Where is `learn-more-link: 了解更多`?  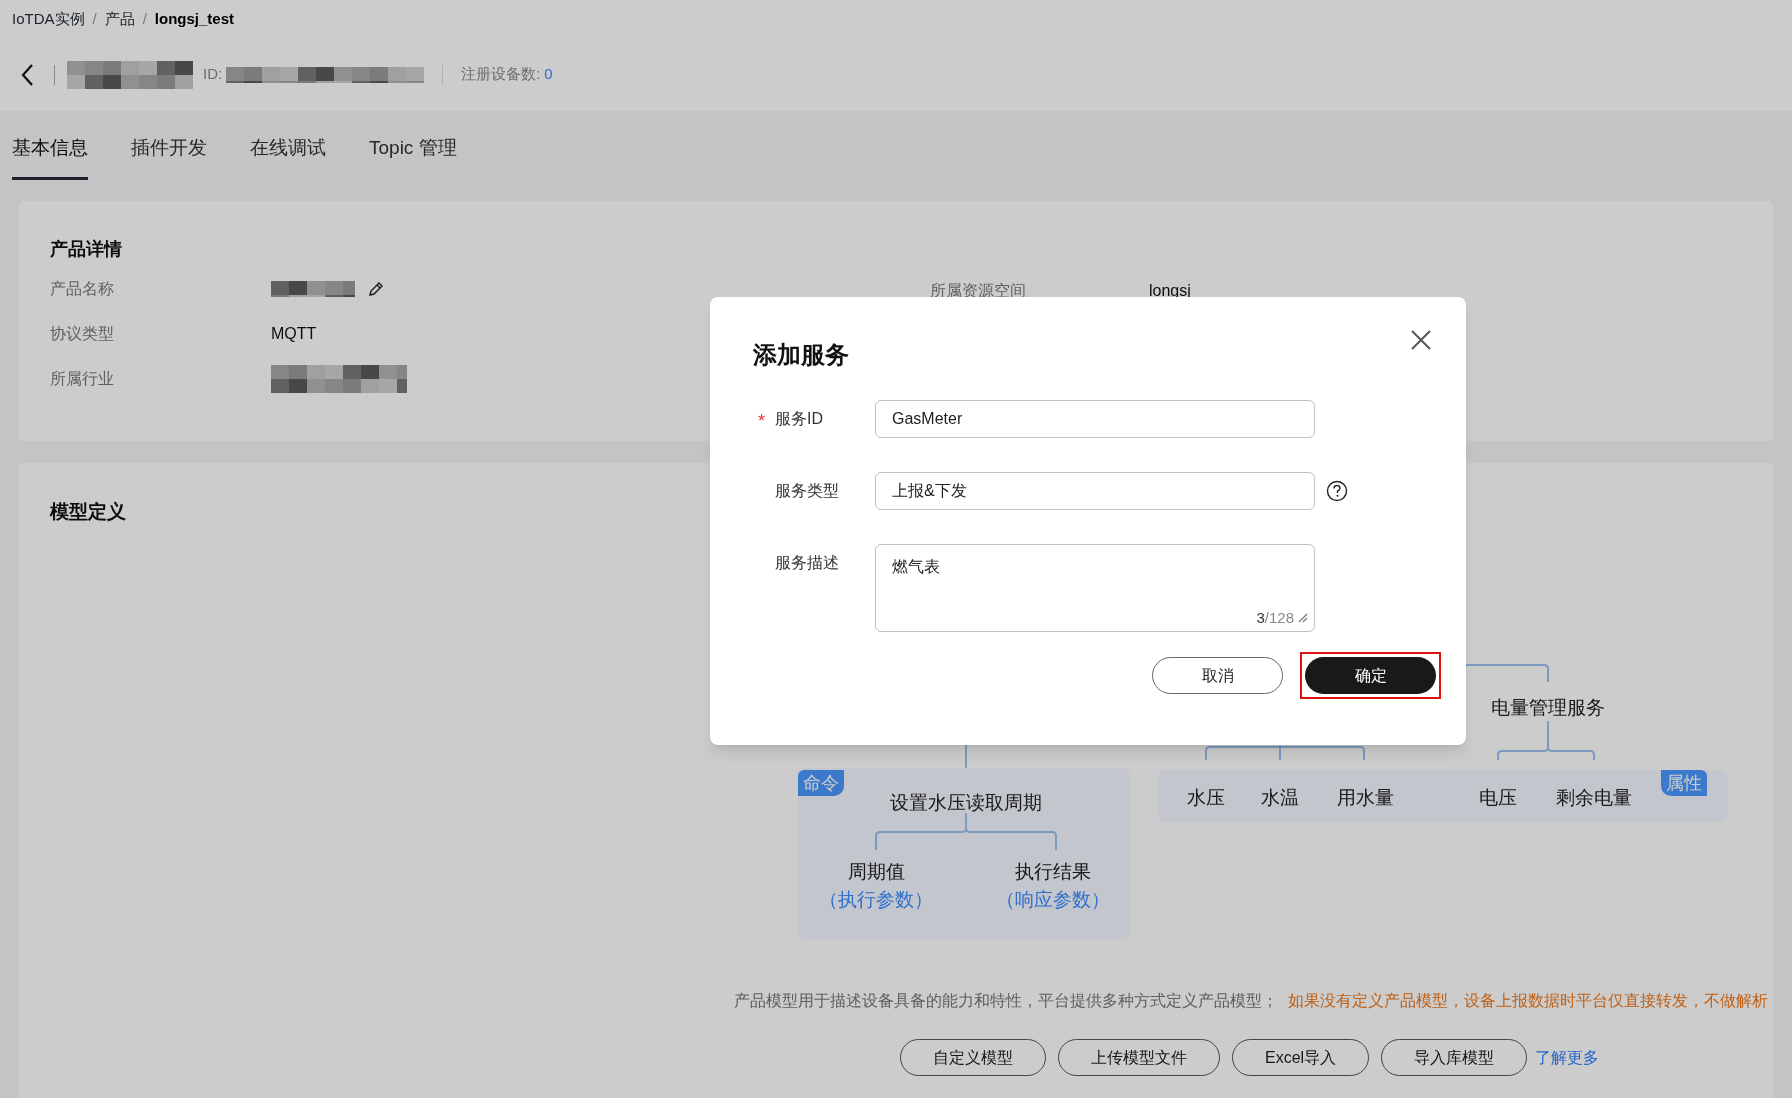
learn-more-link: 了解更多 is located at coordinates (1567, 1057).